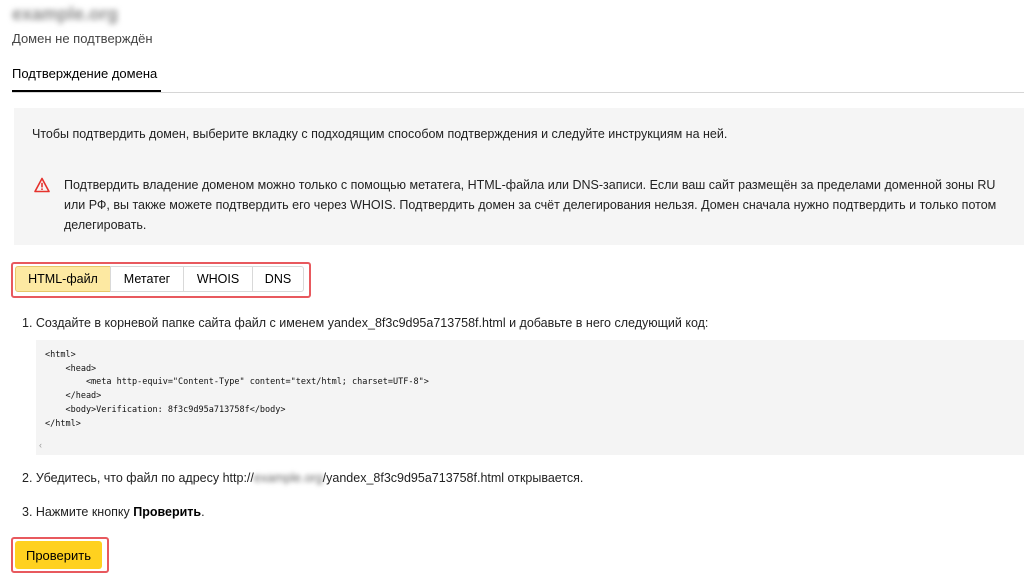 Image resolution: width=1024 pixels, height=582 pixels. I want to click on step-2-domain: example.org, so click(288, 478).